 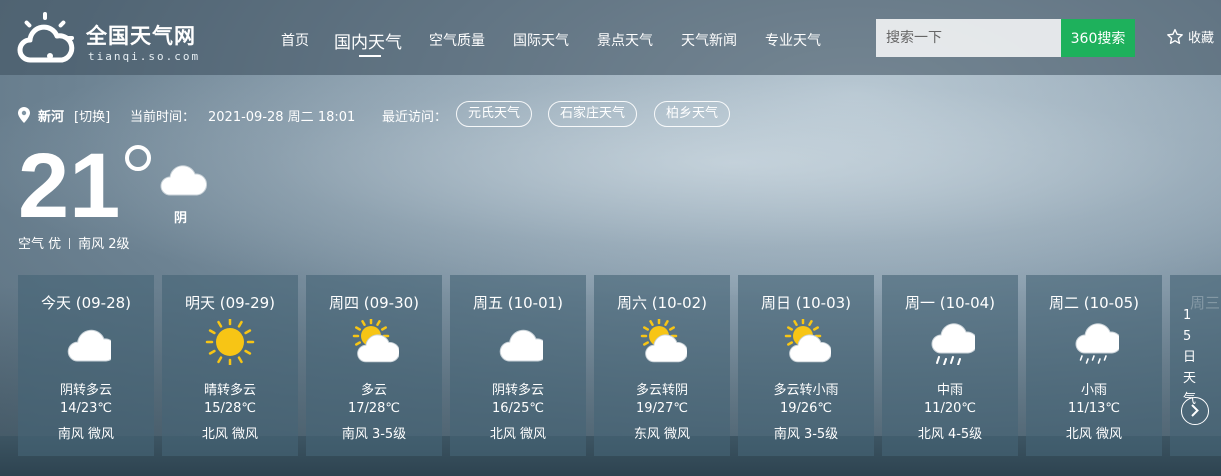 What do you see at coordinates (1098, 38) in the screenshot?
I see `search-button: 360搜索` at bounding box center [1098, 38].